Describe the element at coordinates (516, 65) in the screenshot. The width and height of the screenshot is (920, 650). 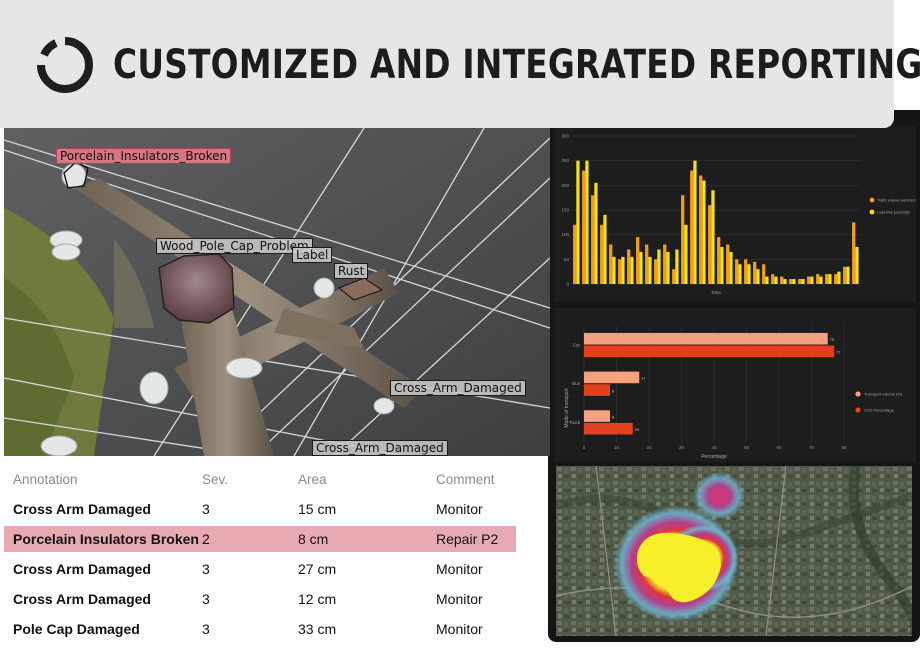
I see `page-title: CUSTOMIZED AND INTEGRATED REPORTING` at that location.